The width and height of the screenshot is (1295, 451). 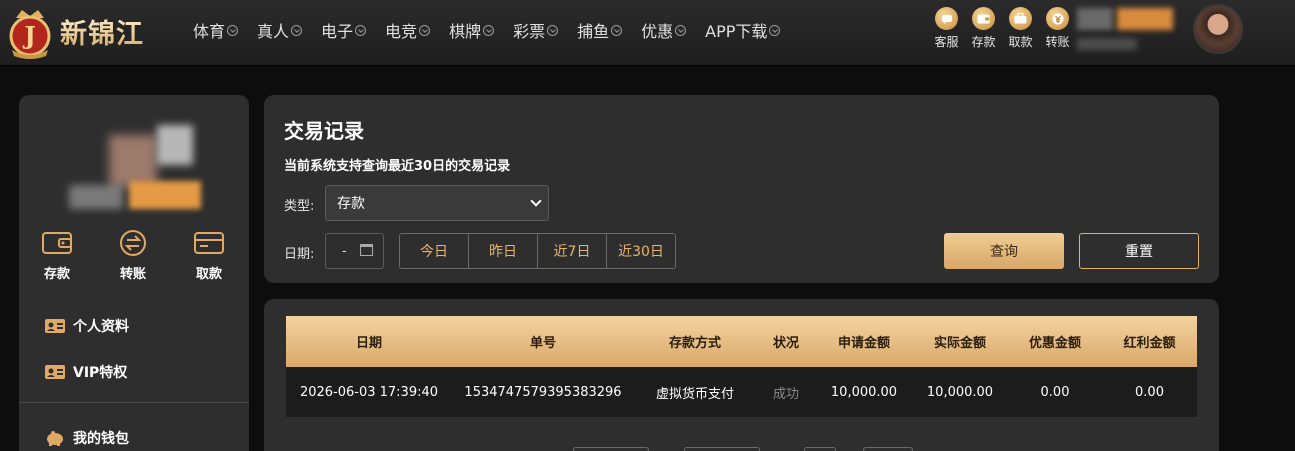 I want to click on brand-logo: J 新锦江, so click(x=75, y=31).